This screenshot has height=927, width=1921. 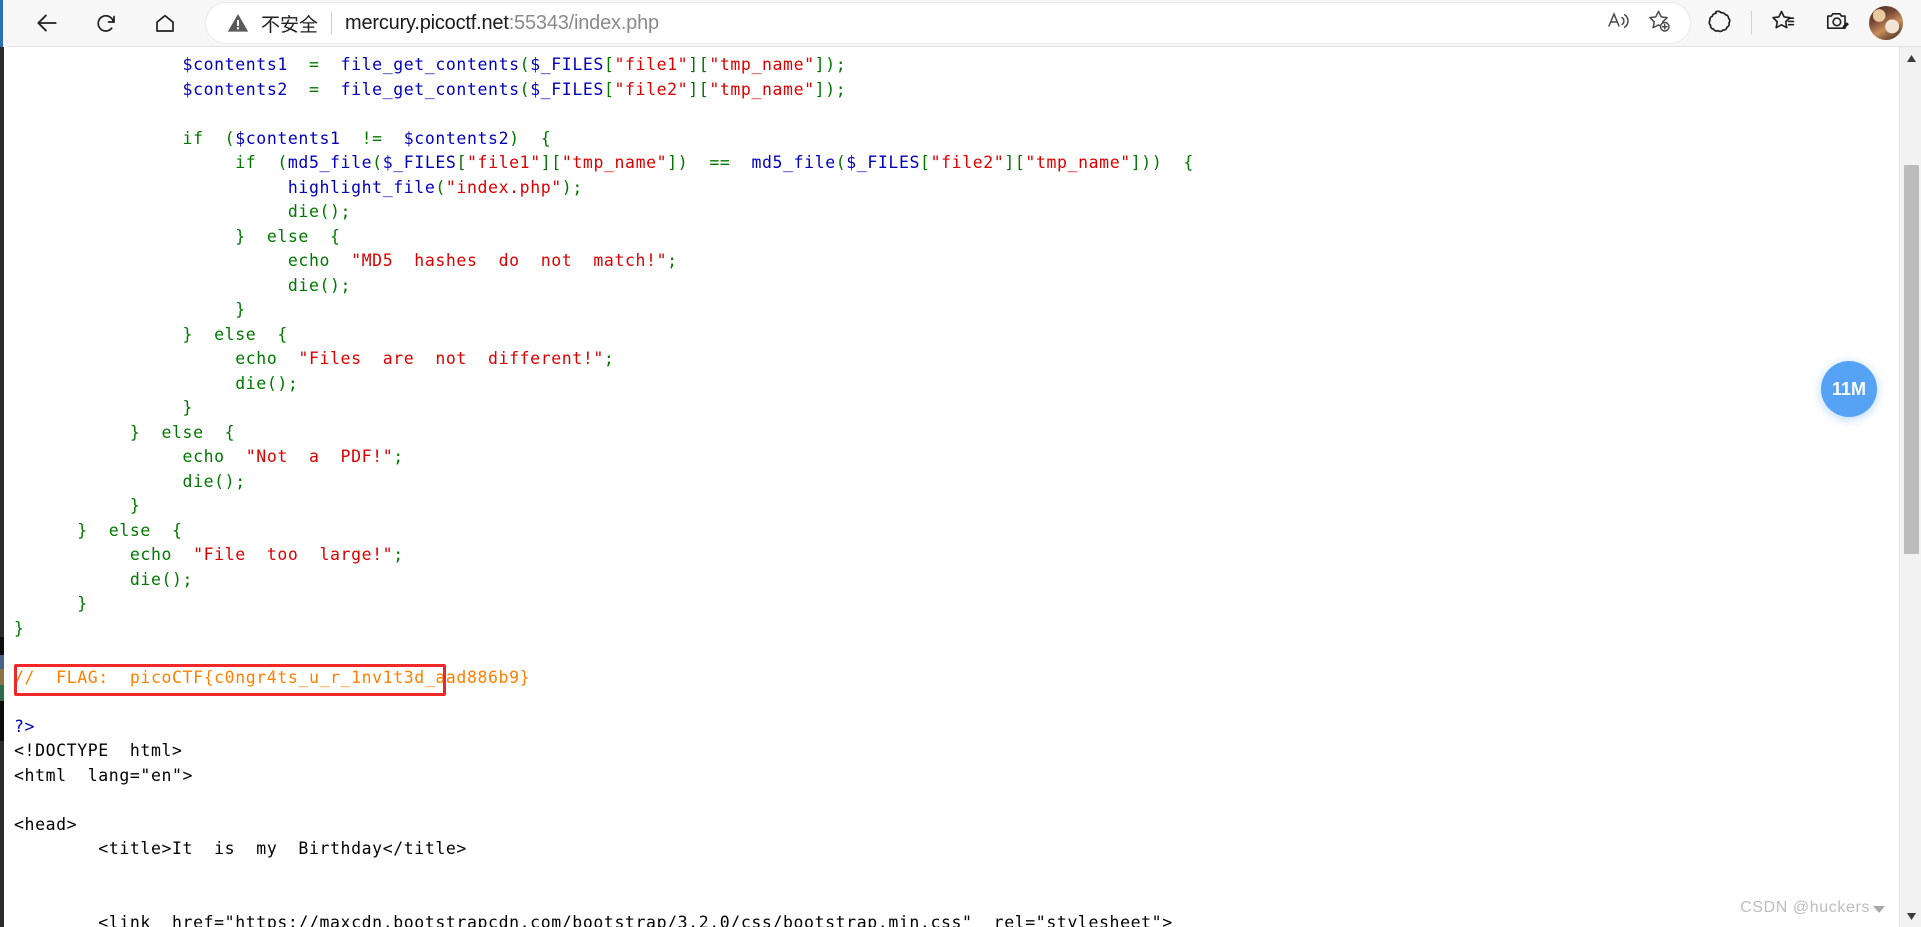 I want to click on code-token: <html lang="en">, so click(x=104, y=775).